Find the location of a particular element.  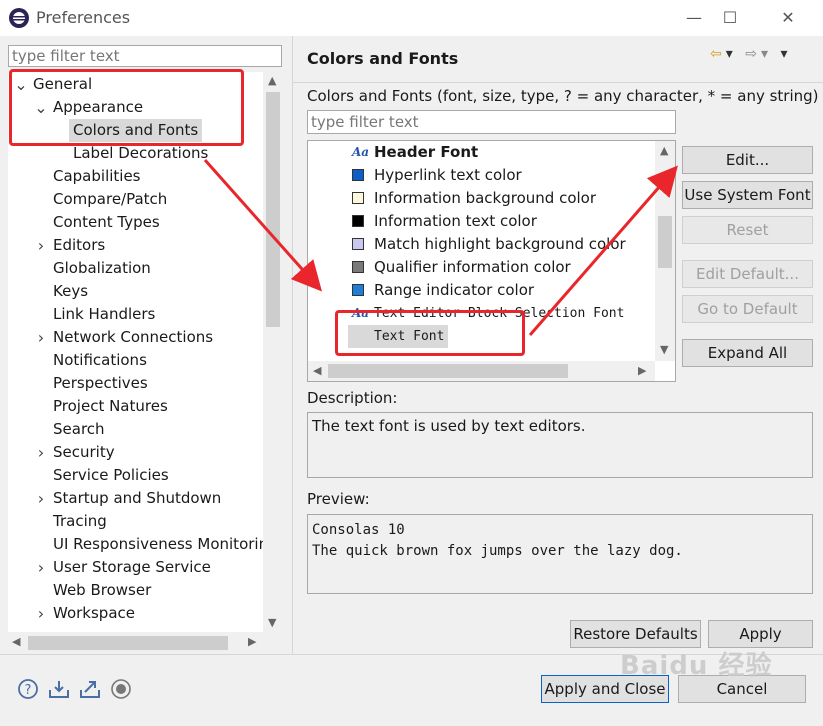

annotation-arrows is located at coordinates (440, 247).